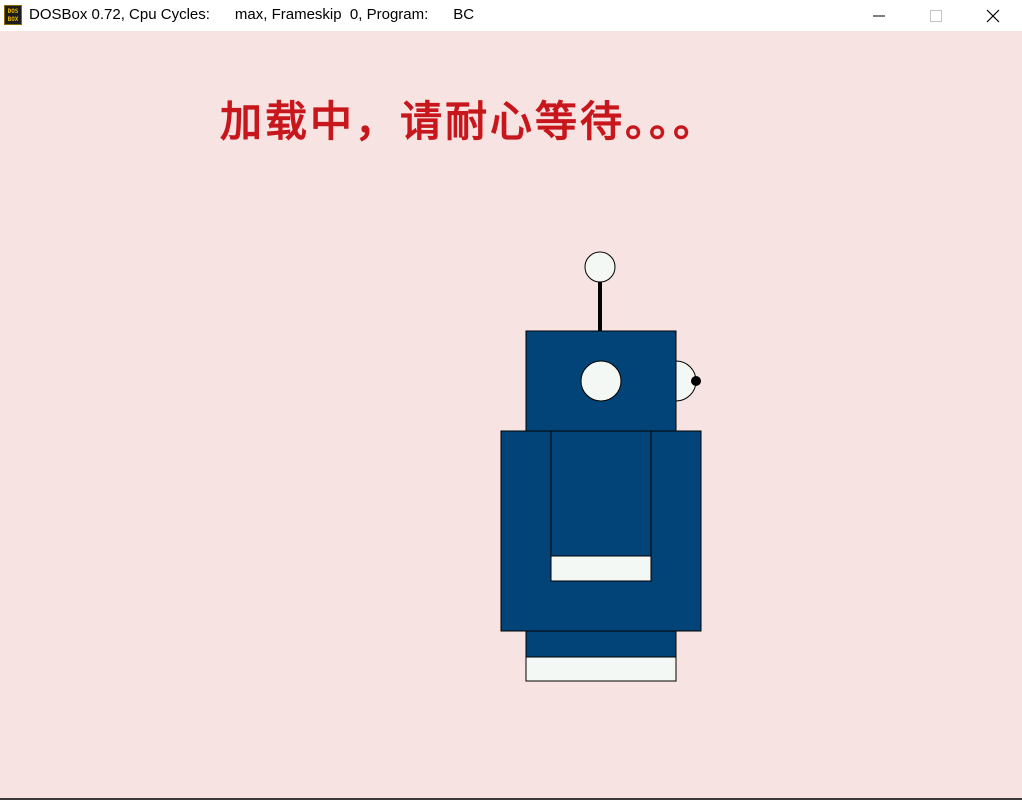  Describe the element at coordinates (601, 644) in the screenshot. I see `robot-base` at that location.